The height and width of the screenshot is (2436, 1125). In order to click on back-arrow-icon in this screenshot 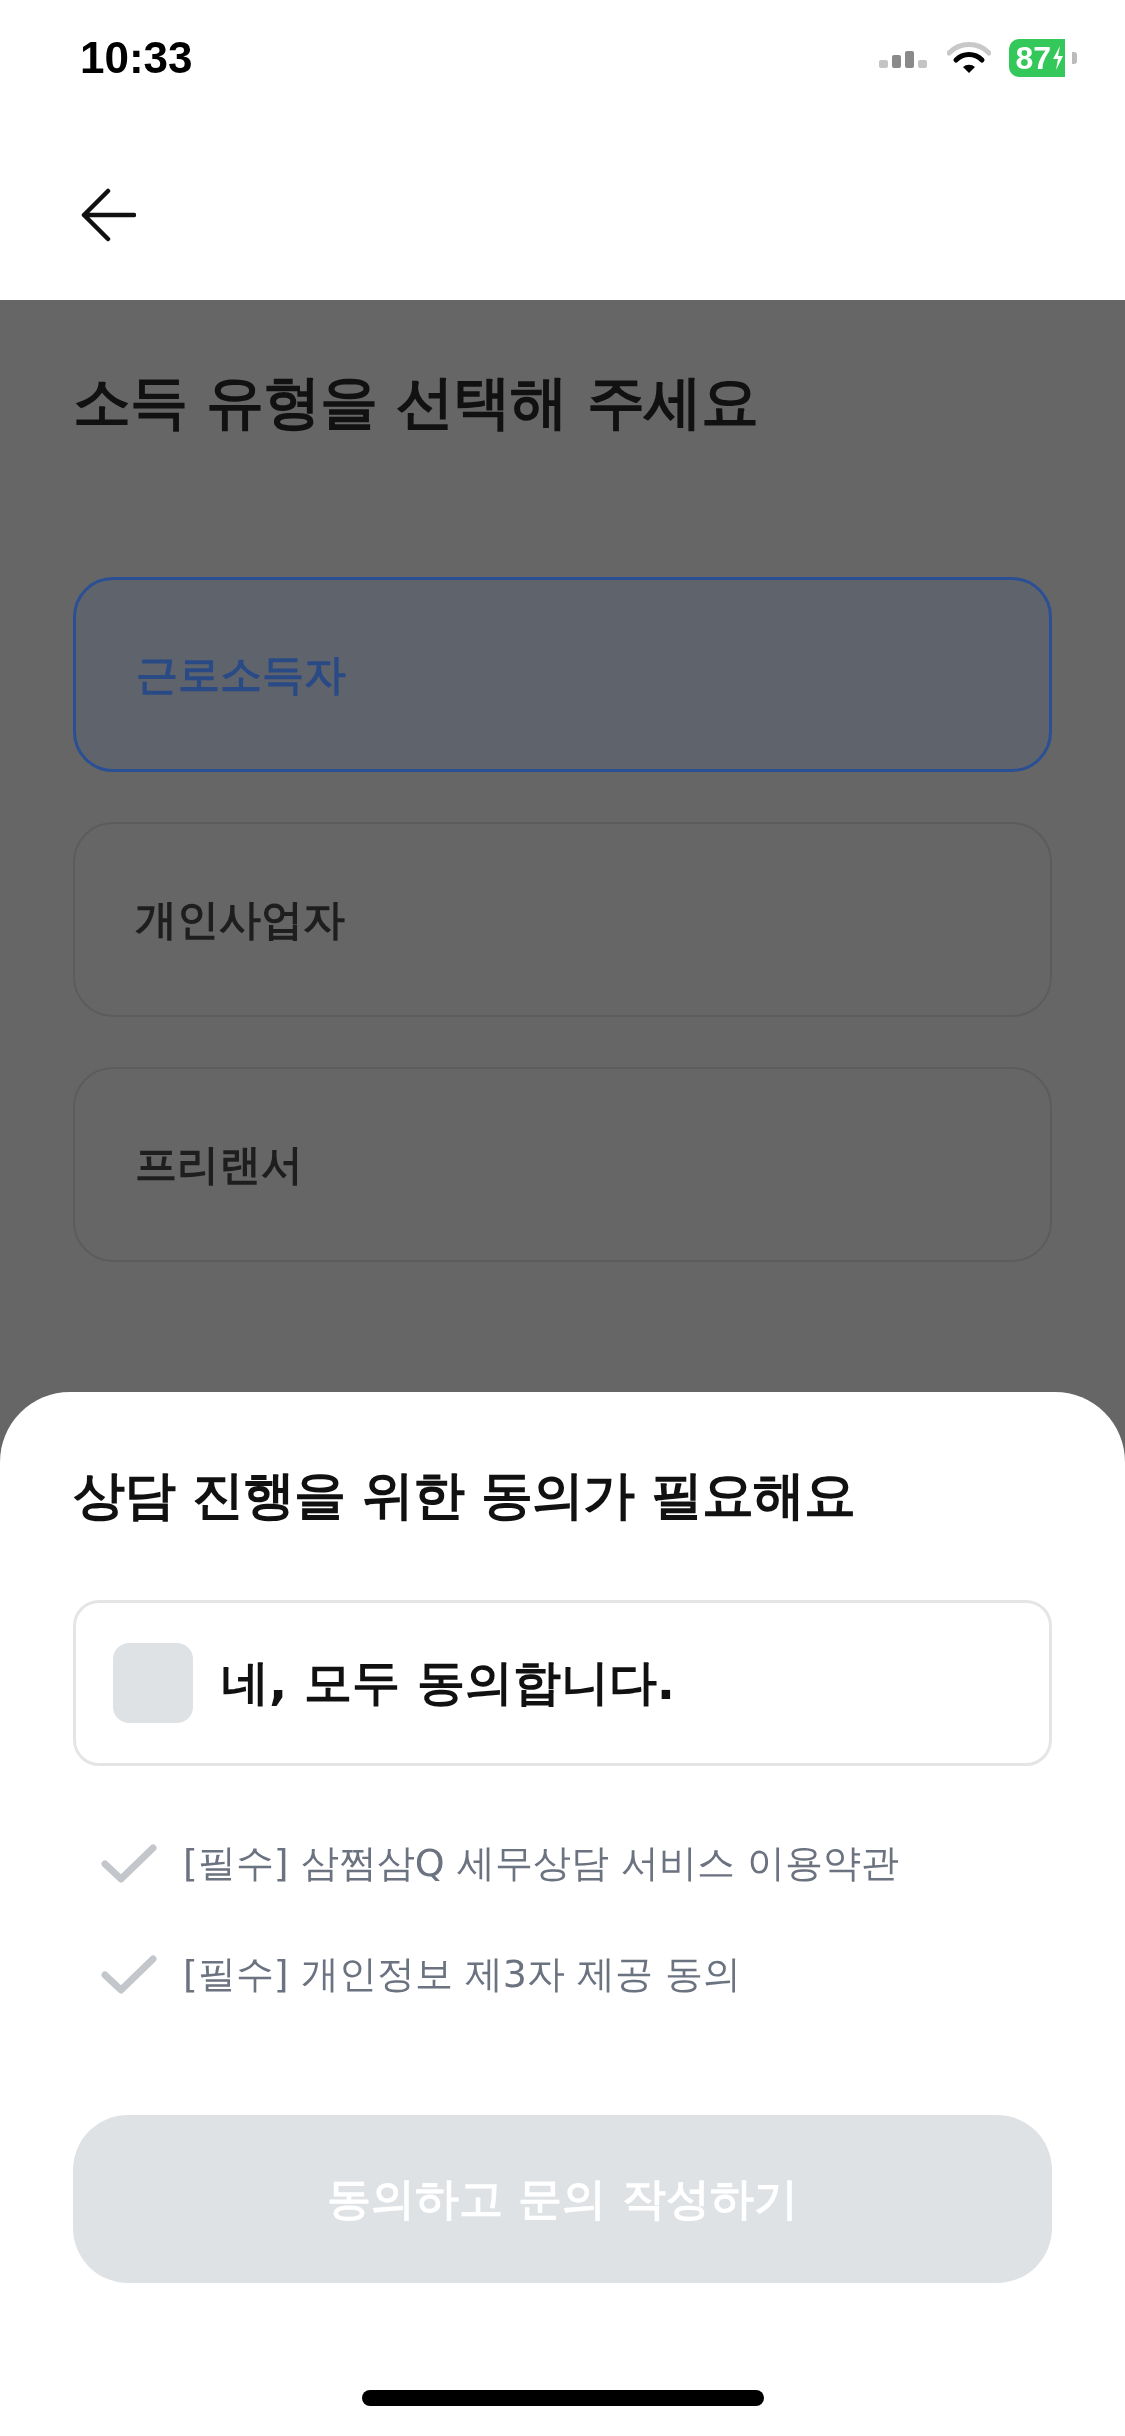, I will do `click(108, 215)`.